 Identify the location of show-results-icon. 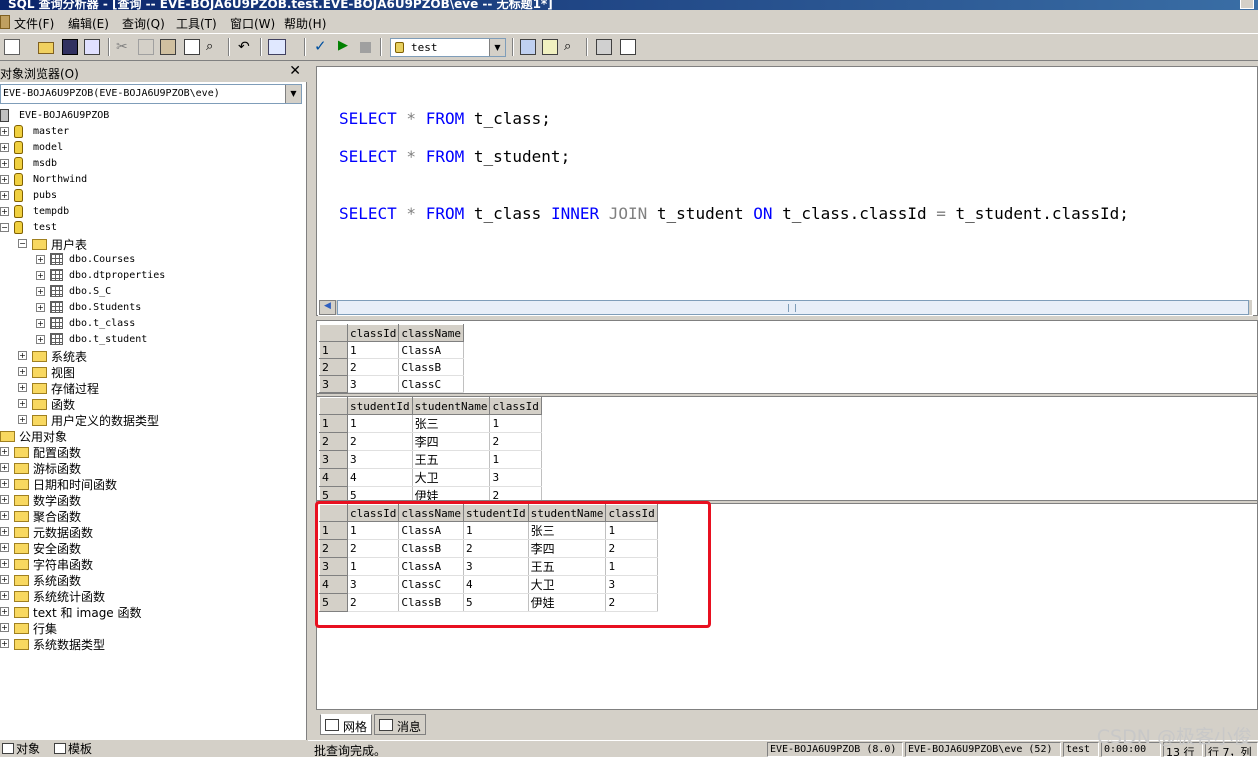
(628, 47).